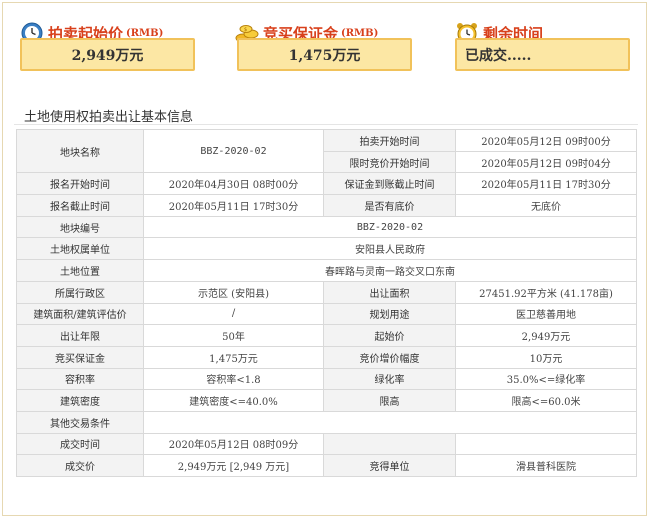 The height and width of the screenshot is (520, 650). I want to click on table-row: 土地权属单位 安阳县人民政府, so click(326, 249).